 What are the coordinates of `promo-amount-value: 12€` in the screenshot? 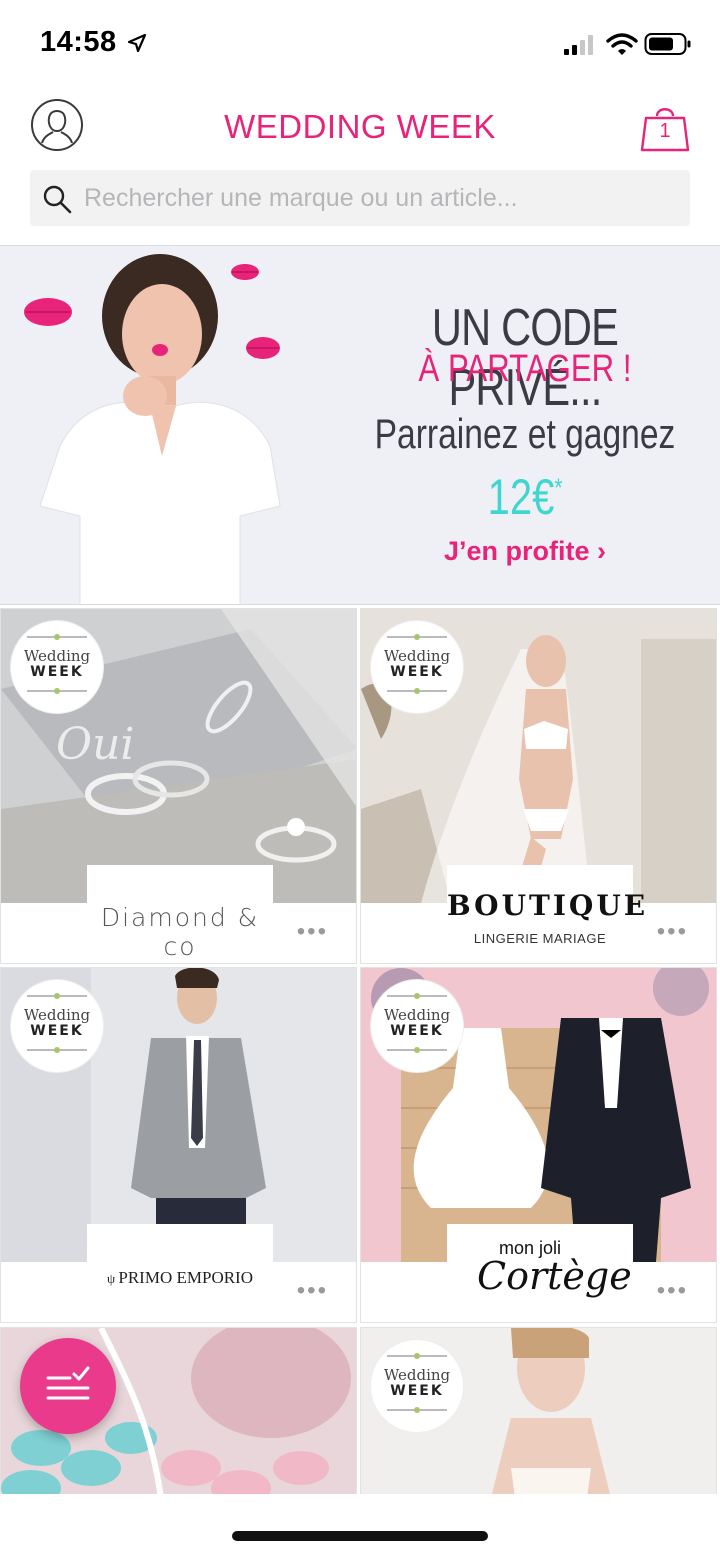 It's located at (521, 497).